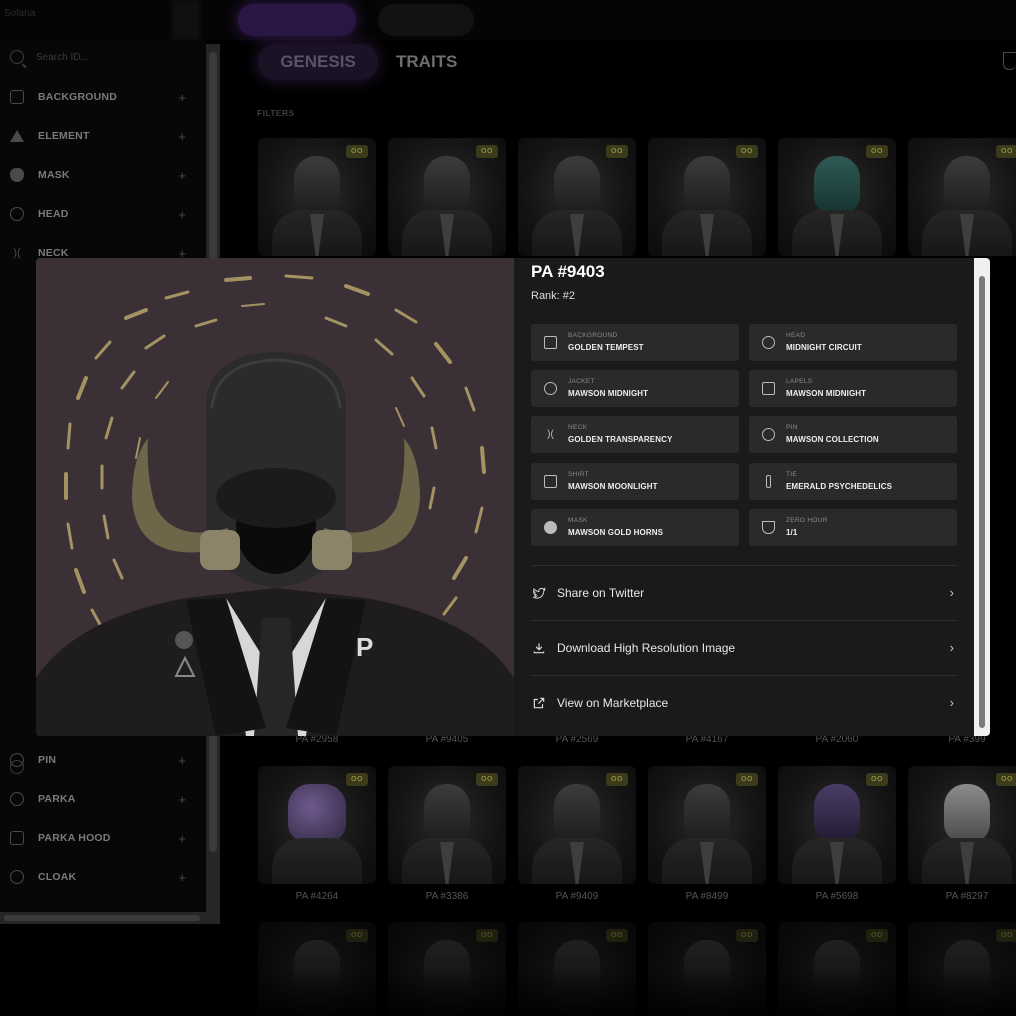 The width and height of the screenshot is (1016, 1016). I want to click on filter-parka: PARKA +, so click(103, 799).